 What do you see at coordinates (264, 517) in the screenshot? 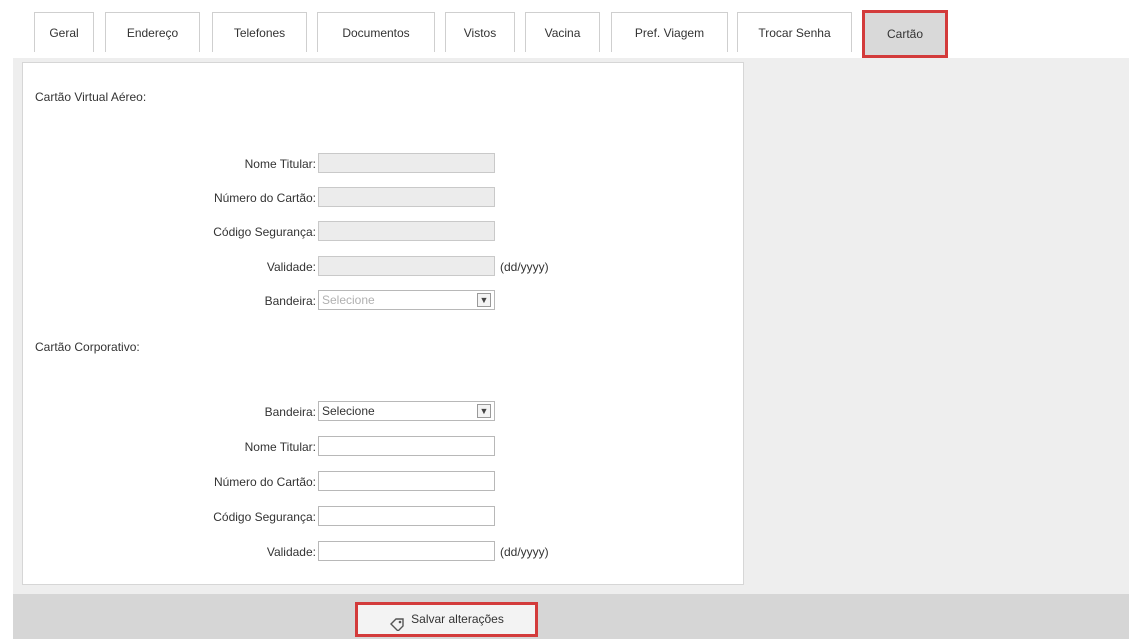
I see `corporate-security-label: Código Segurança:` at bounding box center [264, 517].